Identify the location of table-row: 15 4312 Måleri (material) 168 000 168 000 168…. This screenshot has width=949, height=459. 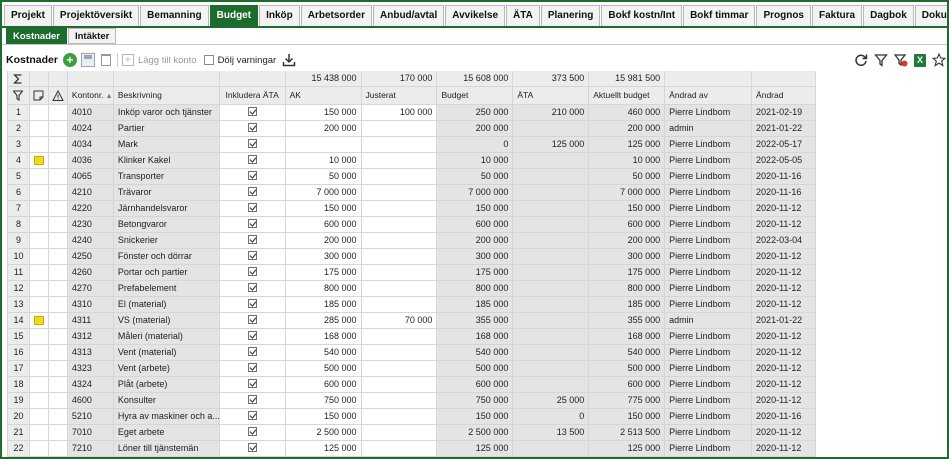
(412, 337).